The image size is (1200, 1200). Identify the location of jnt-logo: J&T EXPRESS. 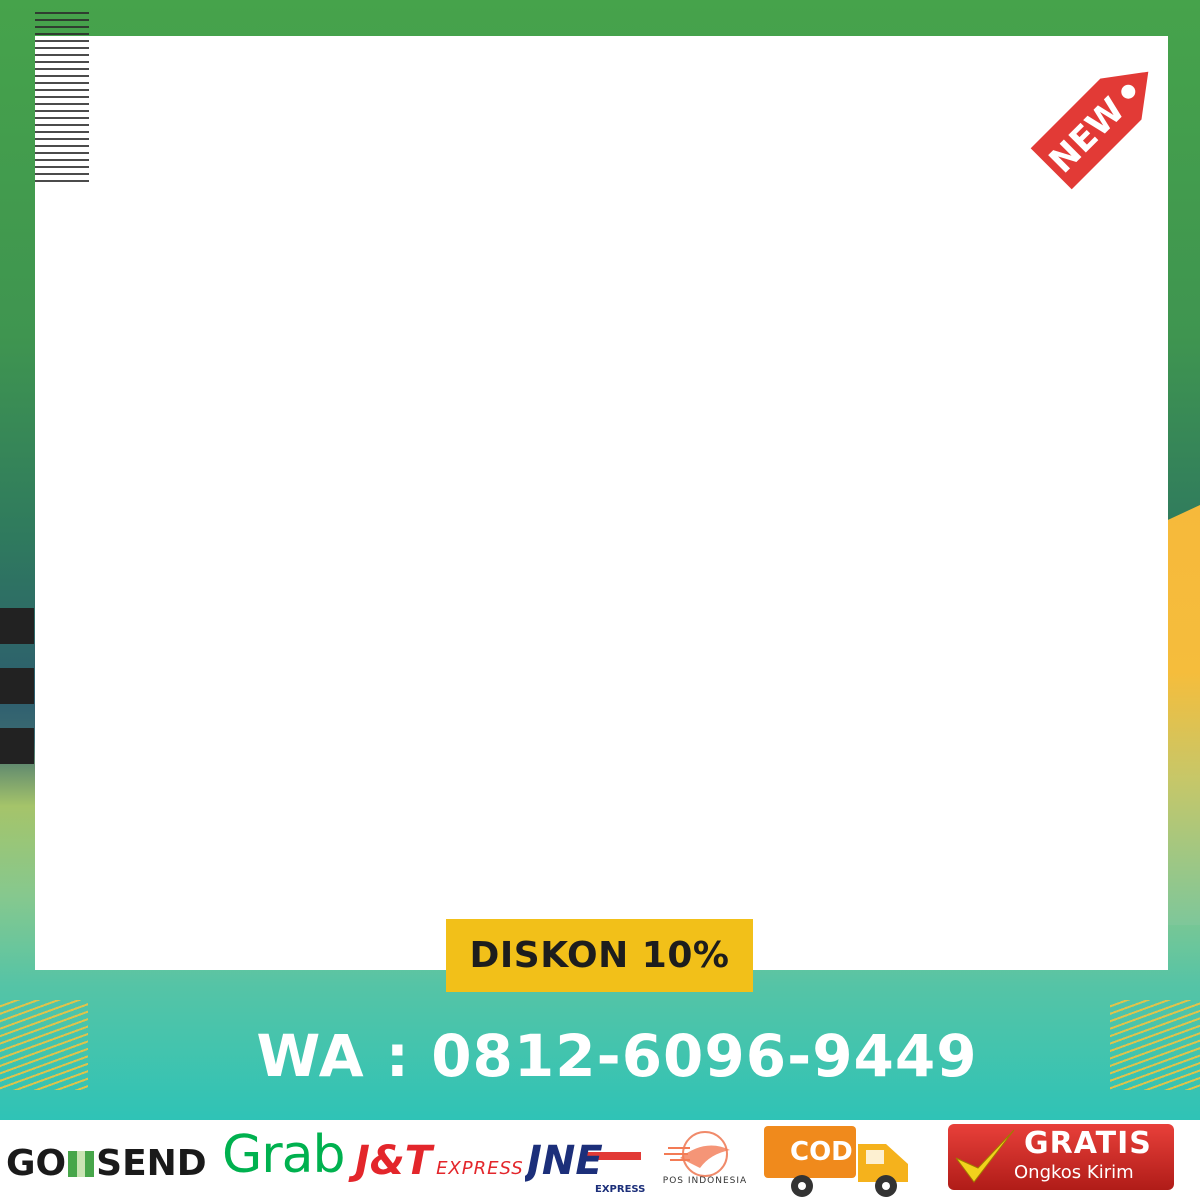
(439, 1161).